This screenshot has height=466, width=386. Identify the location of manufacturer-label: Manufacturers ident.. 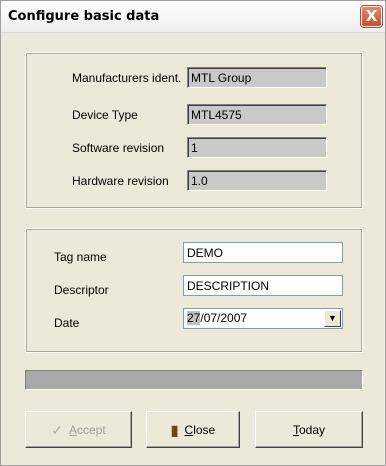
(127, 78).